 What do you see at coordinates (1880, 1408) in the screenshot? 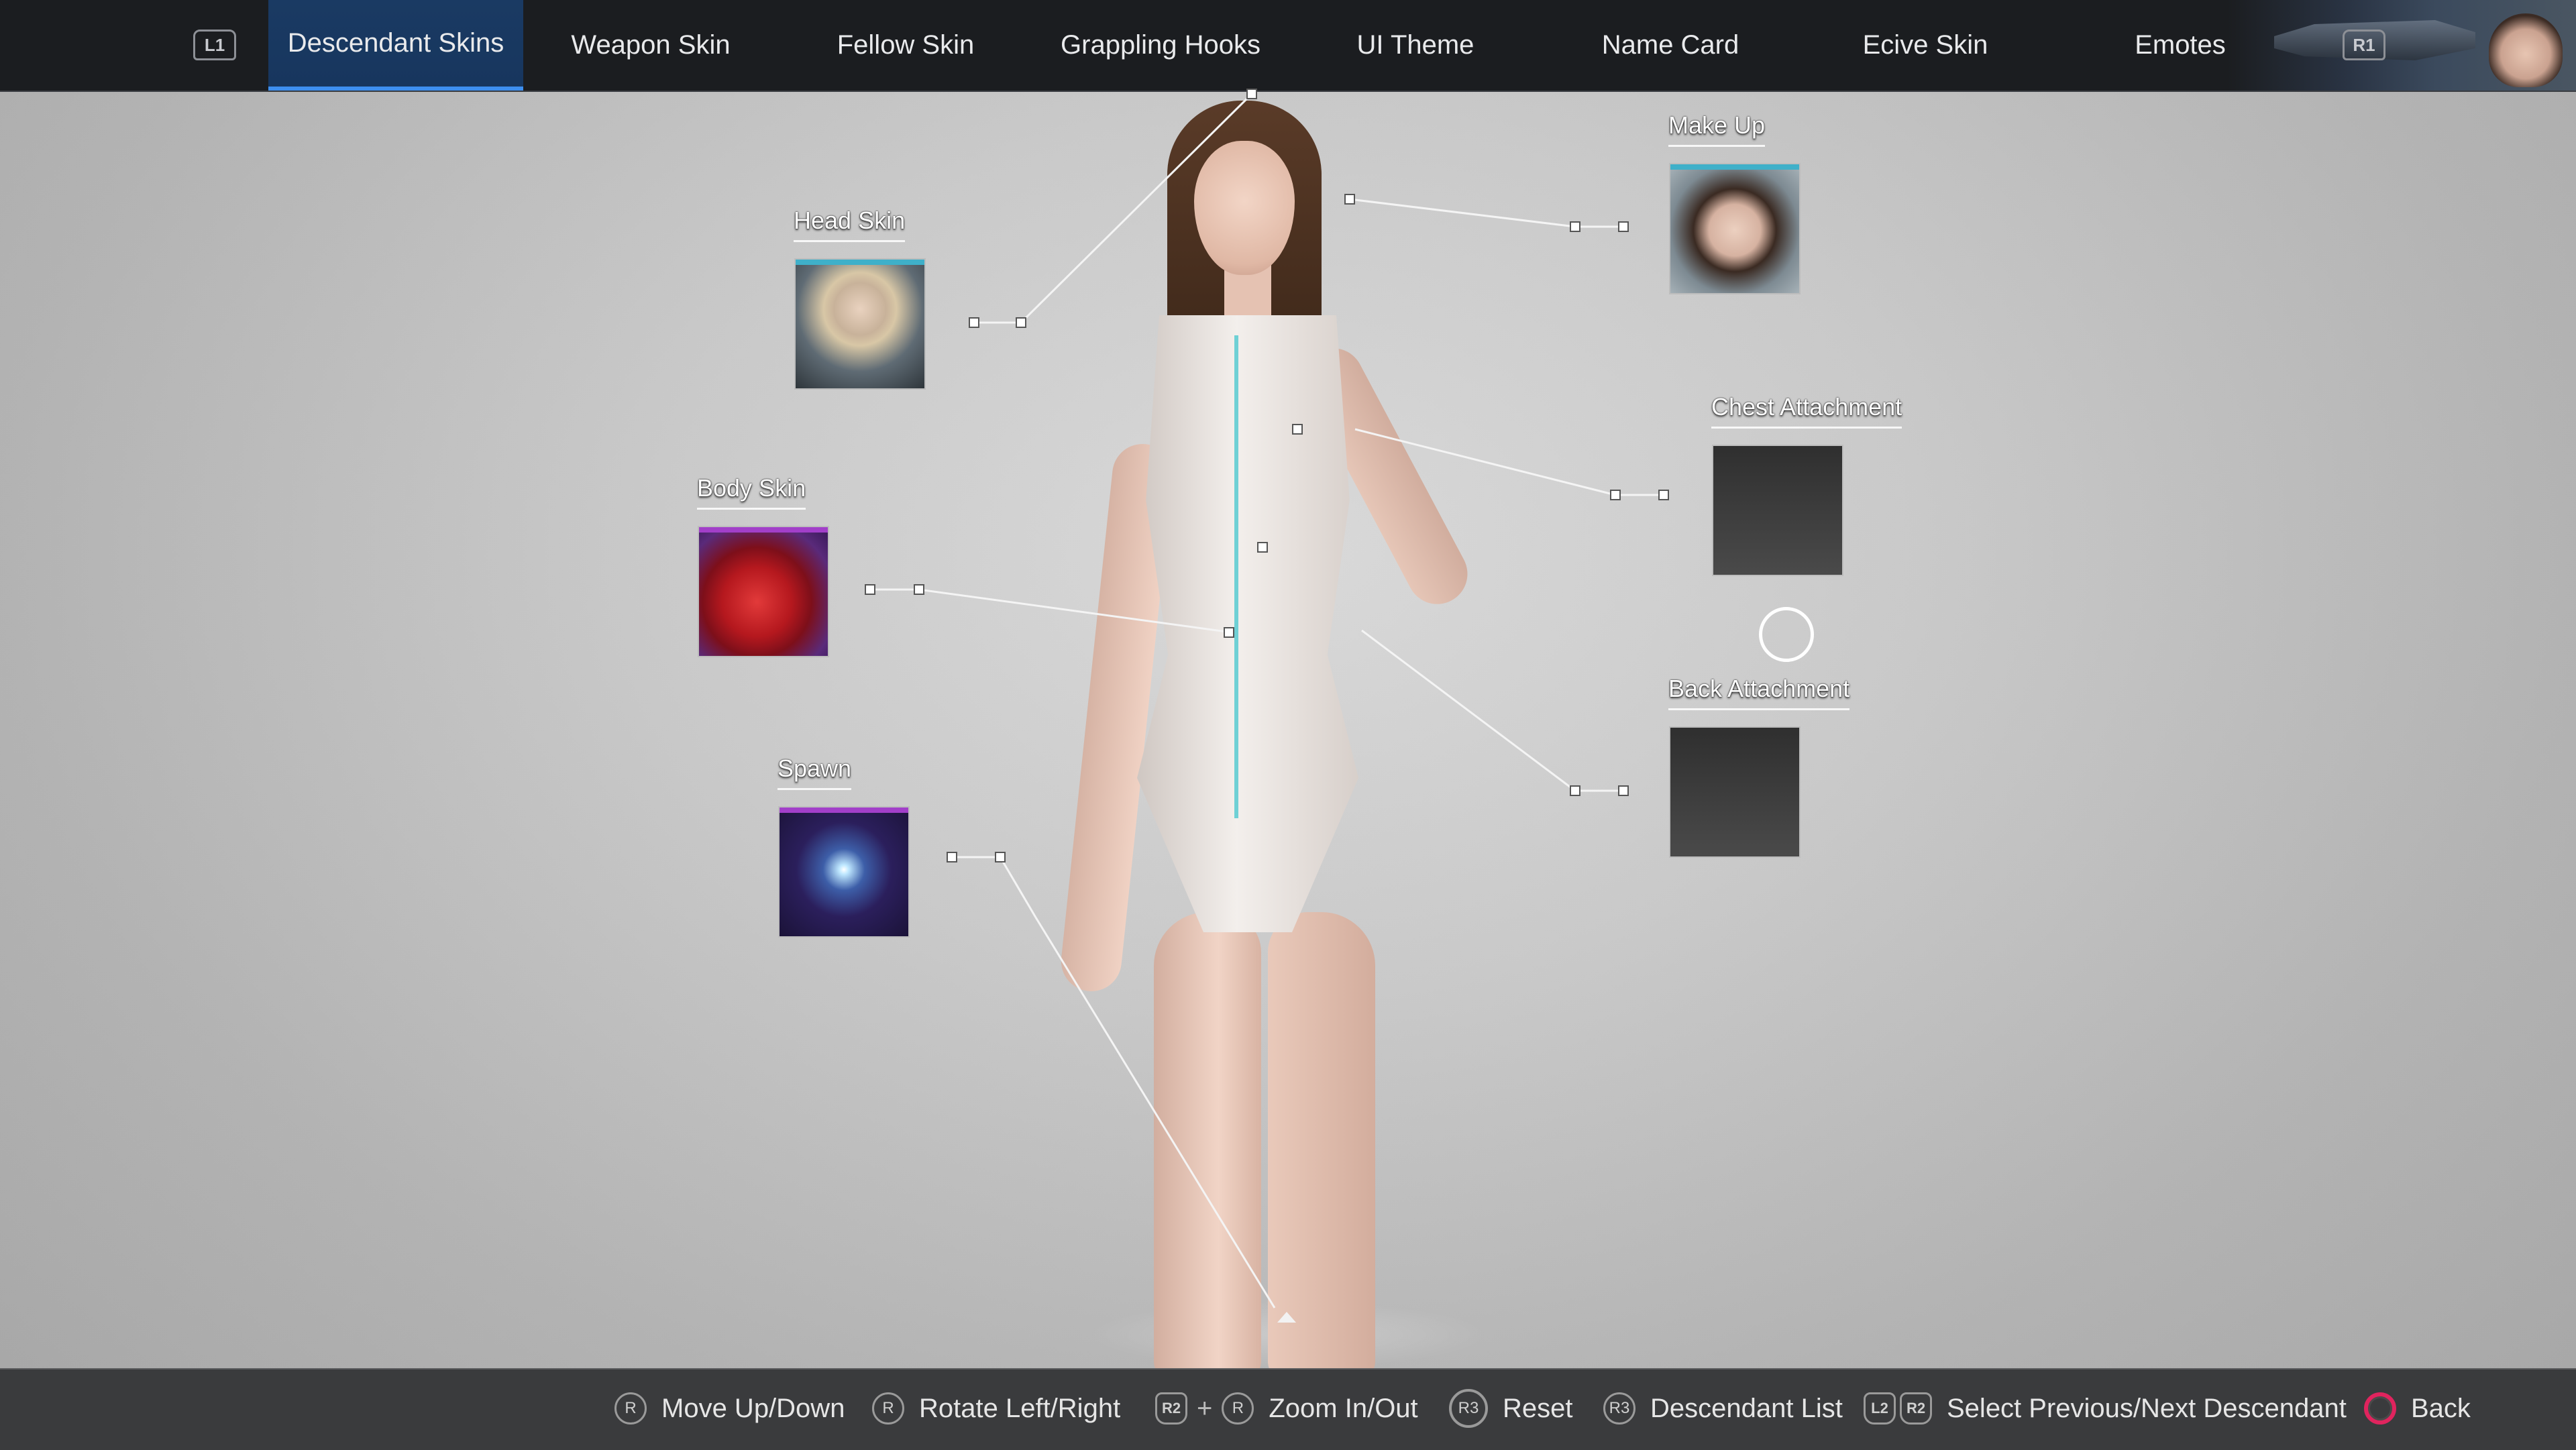
I see `l2-trigger-icon: L2` at bounding box center [1880, 1408].